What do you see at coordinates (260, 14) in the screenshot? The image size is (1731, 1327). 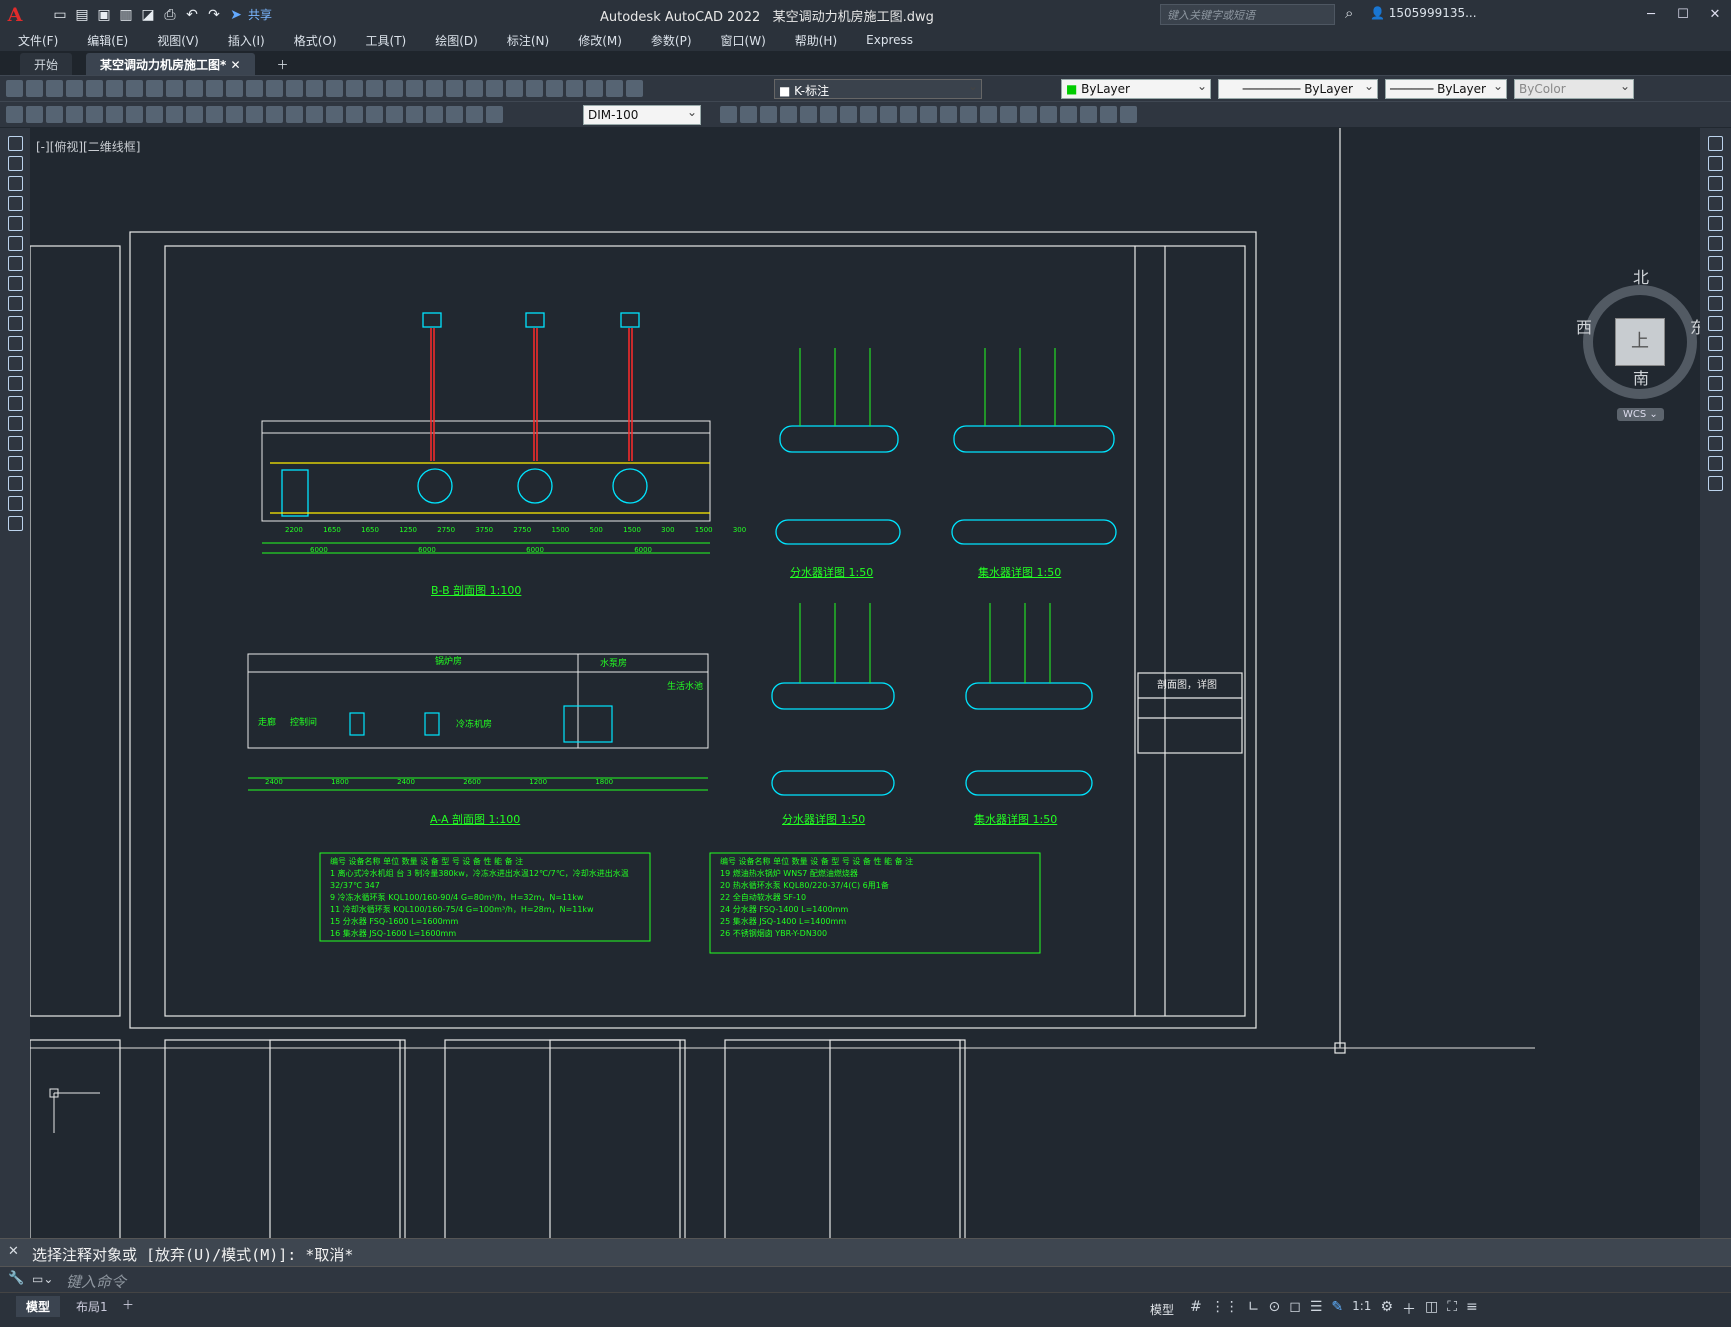 I see `share-label: 共享` at bounding box center [260, 14].